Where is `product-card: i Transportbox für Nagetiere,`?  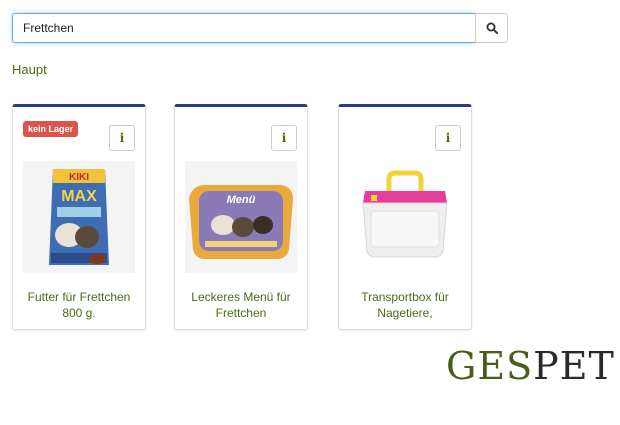
product-card: i Transportbox für Nagetiere, is located at coordinates (405, 217).